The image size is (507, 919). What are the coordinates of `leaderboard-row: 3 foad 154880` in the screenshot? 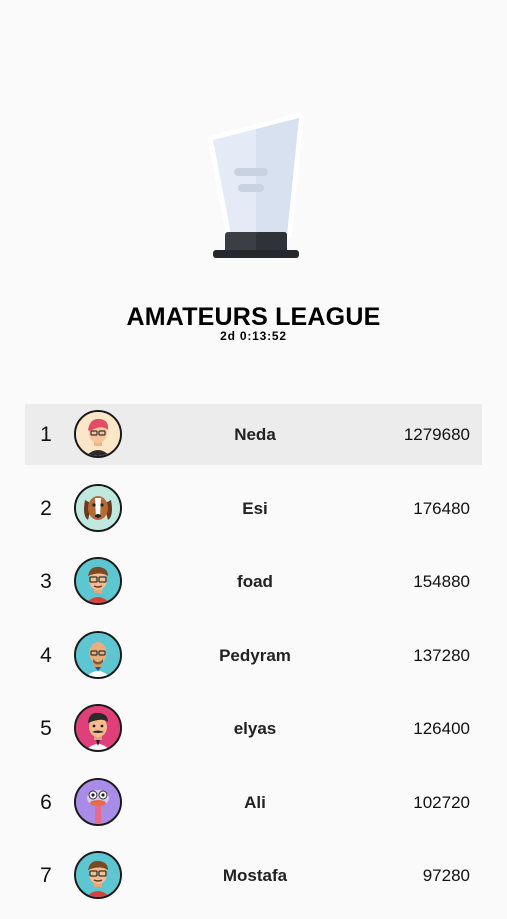 It's located at (253, 581).